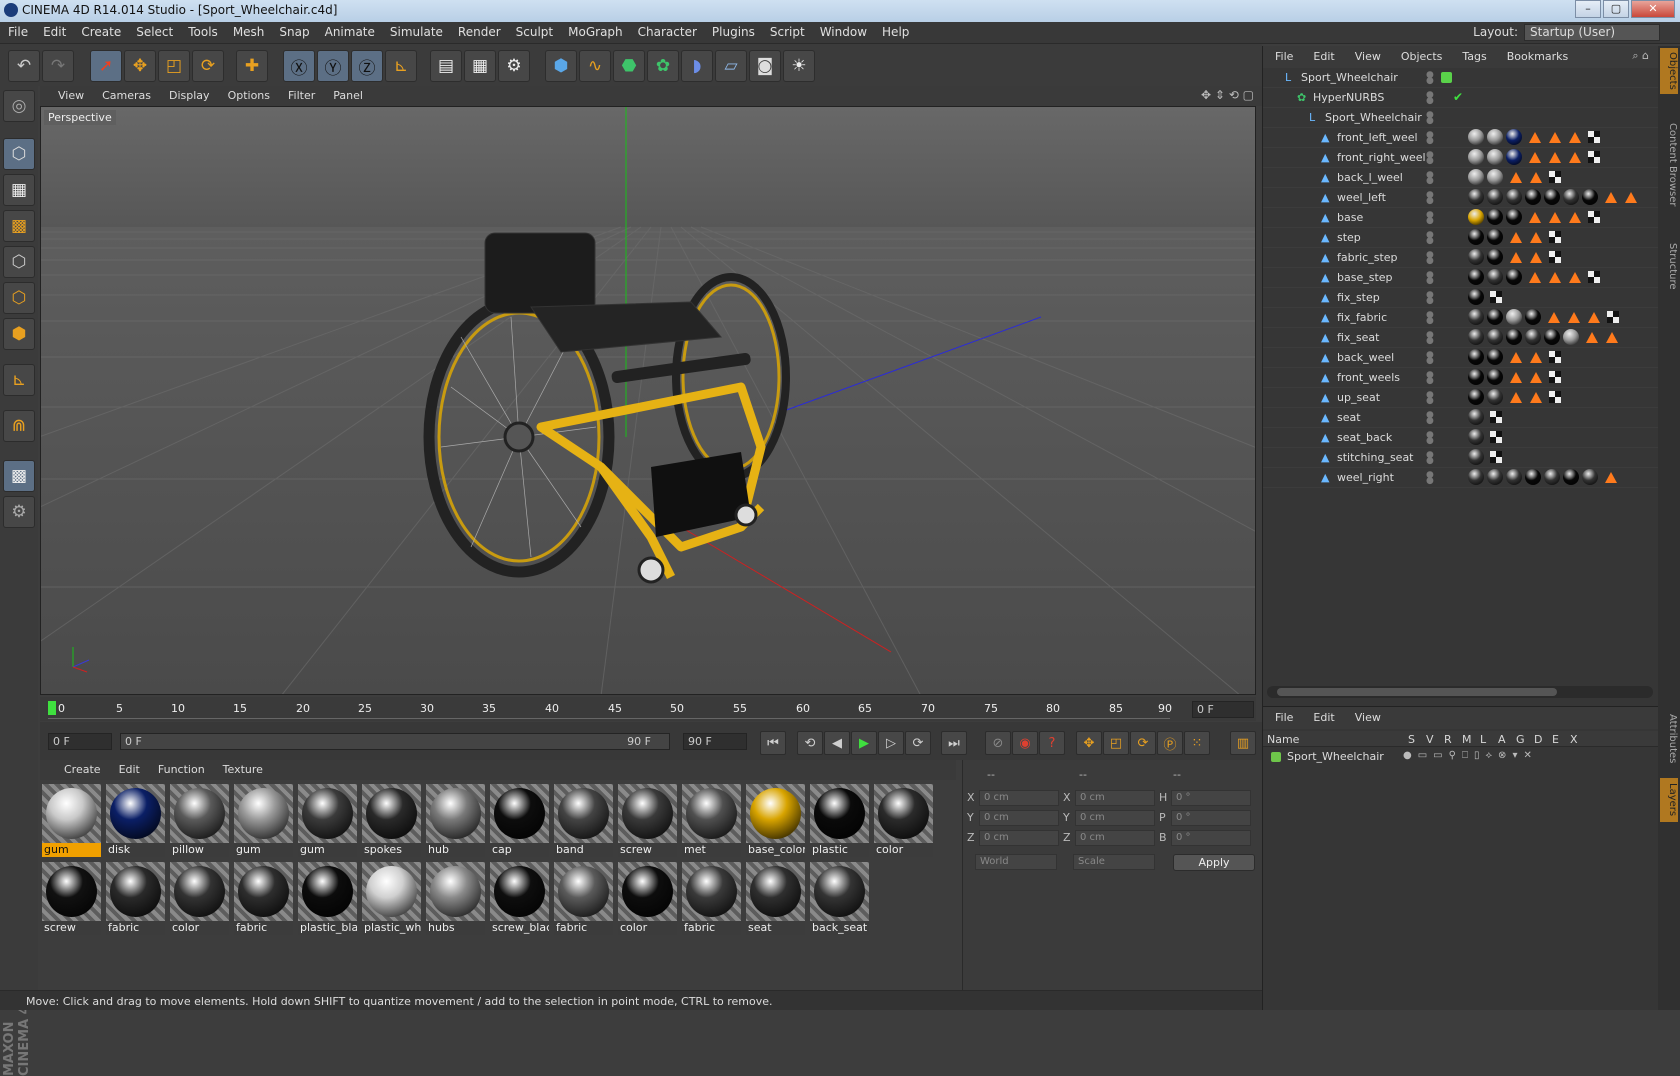 This screenshot has width=1680, height=1076. I want to click on obj-search-icon: ⌕ ⌂, so click(1640, 56).